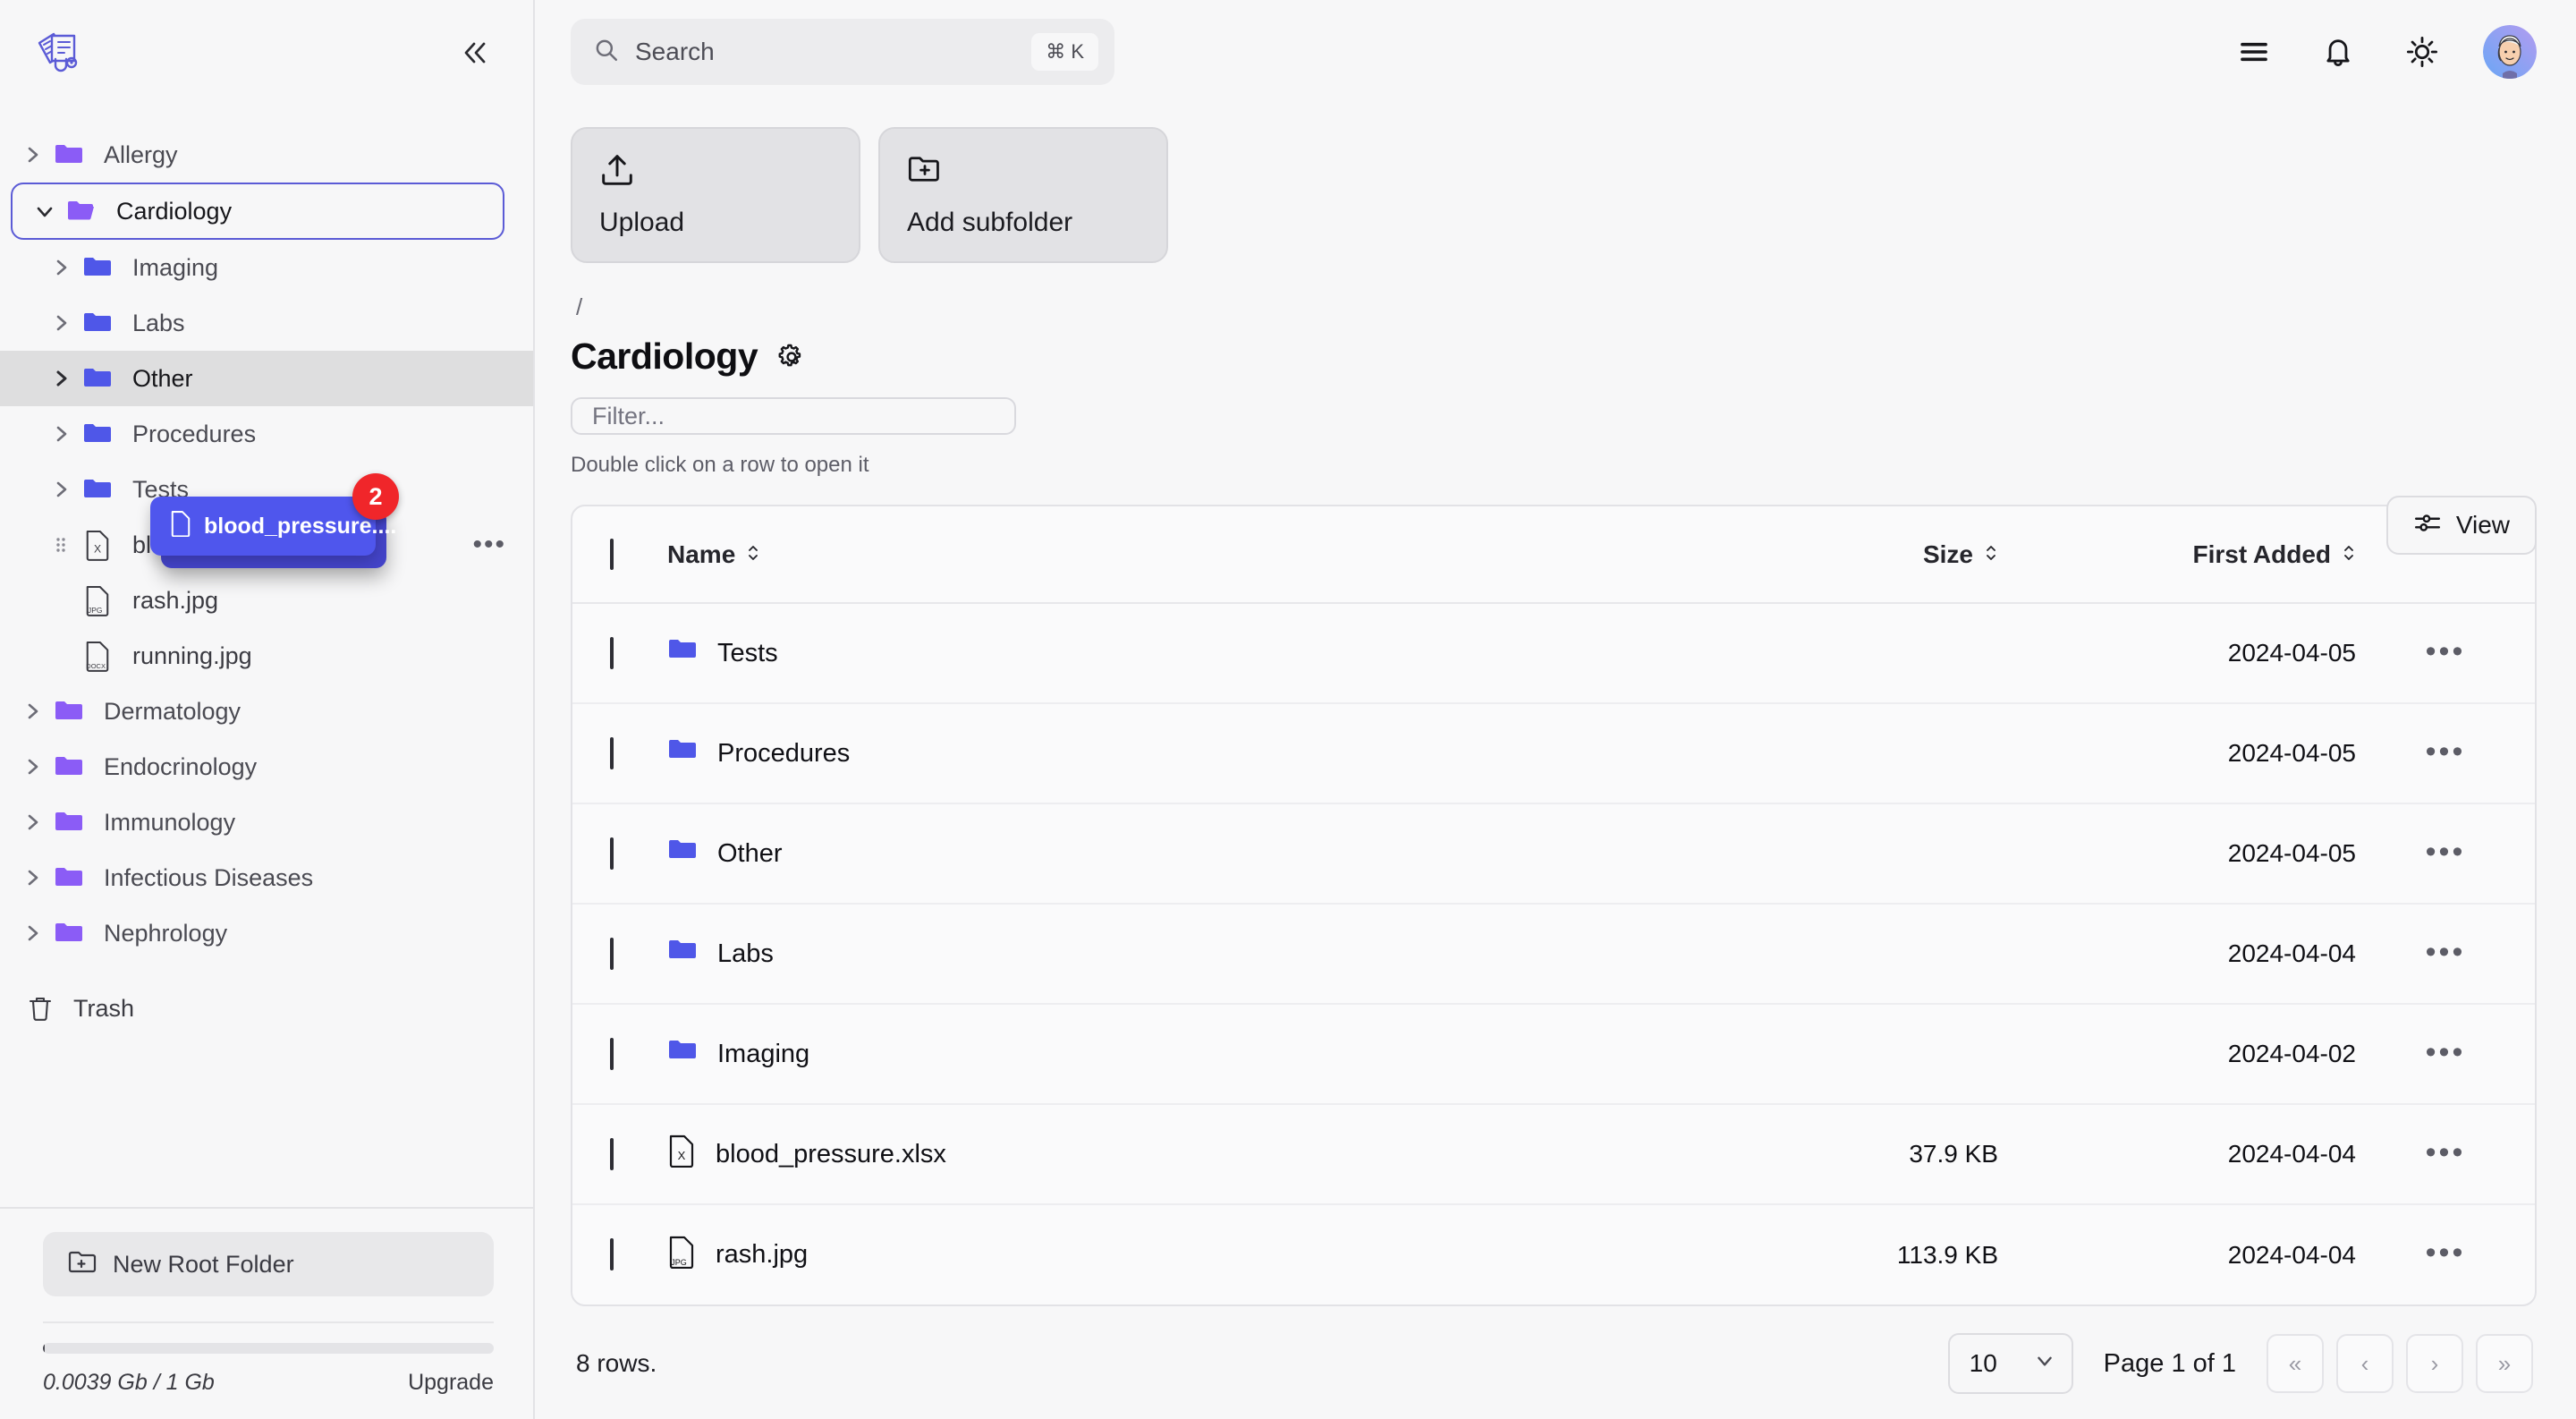 The image size is (2576, 1419). Describe the element at coordinates (2295, 1363) in the screenshot. I see `first-page-button: «` at that location.